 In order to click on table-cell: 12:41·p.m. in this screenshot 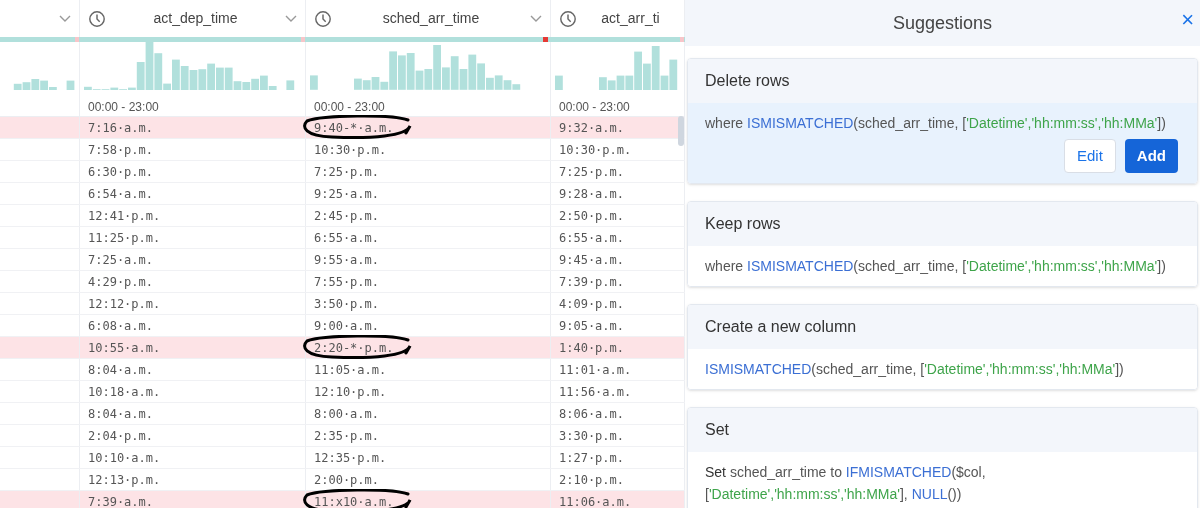, I will do `click(124, 215)`.